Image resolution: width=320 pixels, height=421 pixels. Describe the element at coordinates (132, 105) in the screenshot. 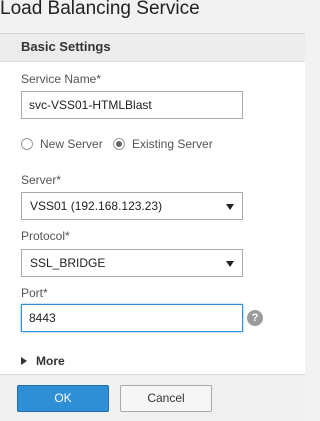

I see `service-name-input` at that location.